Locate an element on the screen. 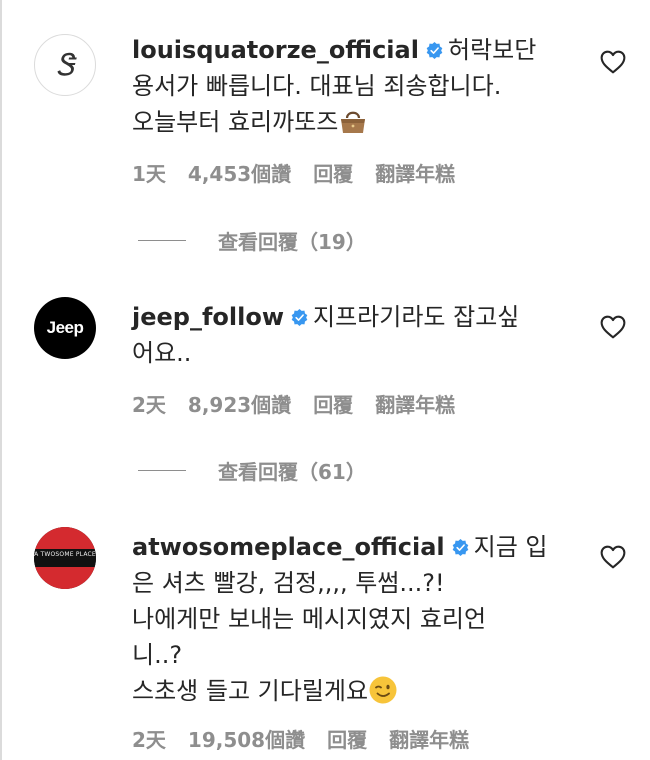  handbag-emoji is located at coordinates (353, 122).